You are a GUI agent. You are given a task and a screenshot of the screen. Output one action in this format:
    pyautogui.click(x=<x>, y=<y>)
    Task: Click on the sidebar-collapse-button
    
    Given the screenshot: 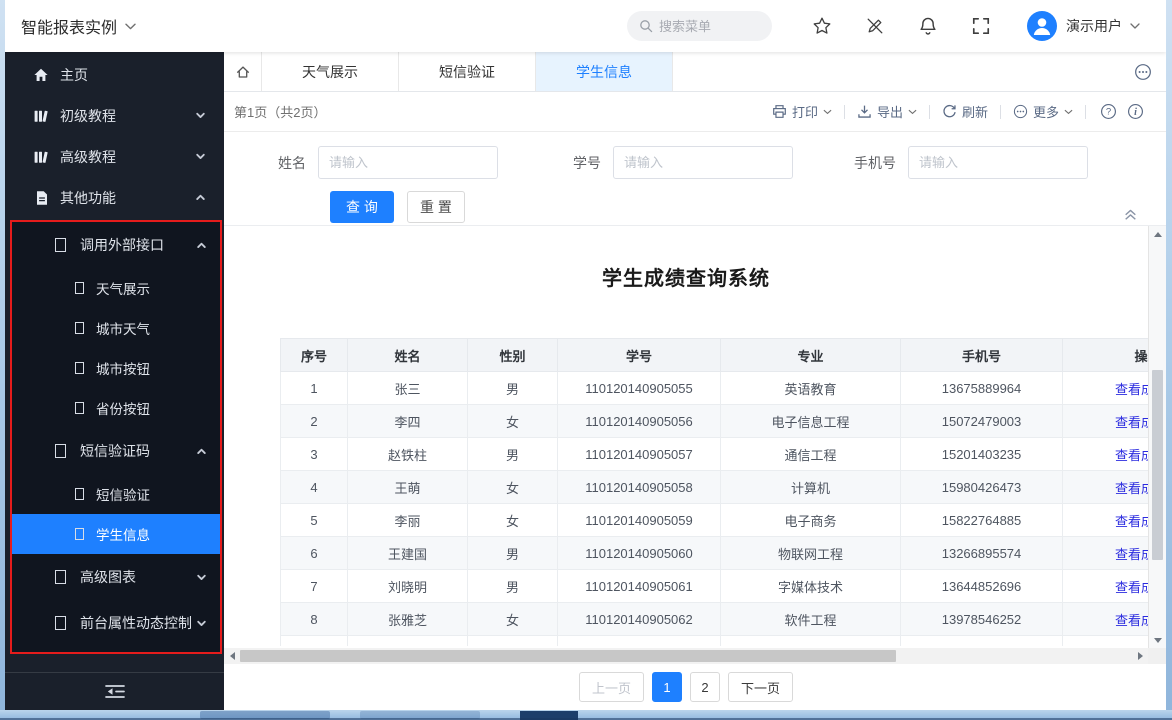 What is the action you would take?
    pyautogui.click(x=114, y=691)
    